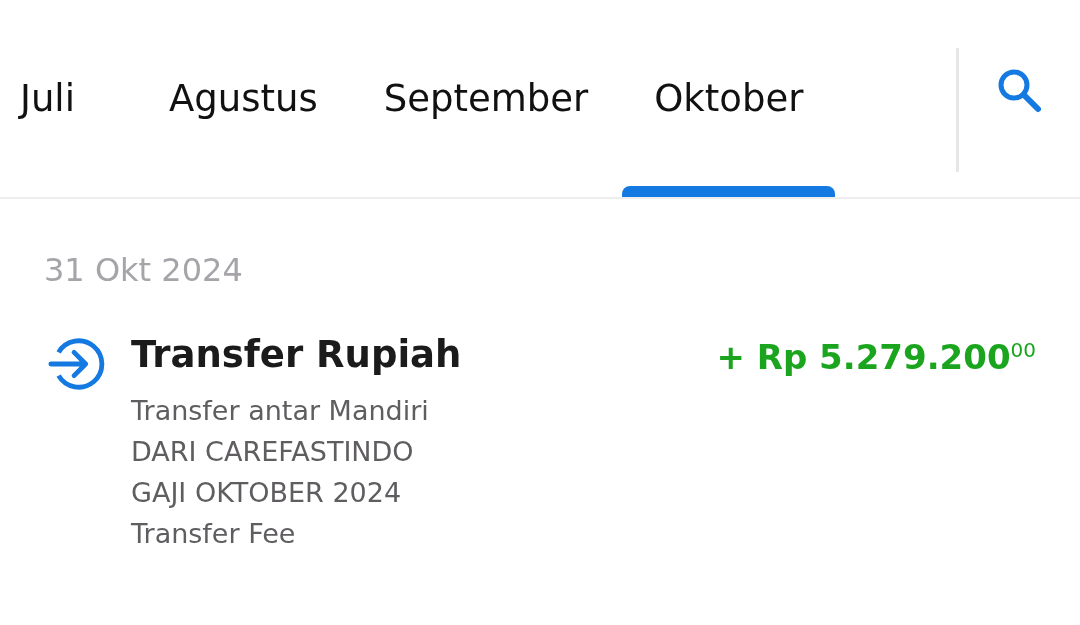 The image size is (1080, 625). I want to click on date-header: 31 Okt 2024, so click(143, 269).